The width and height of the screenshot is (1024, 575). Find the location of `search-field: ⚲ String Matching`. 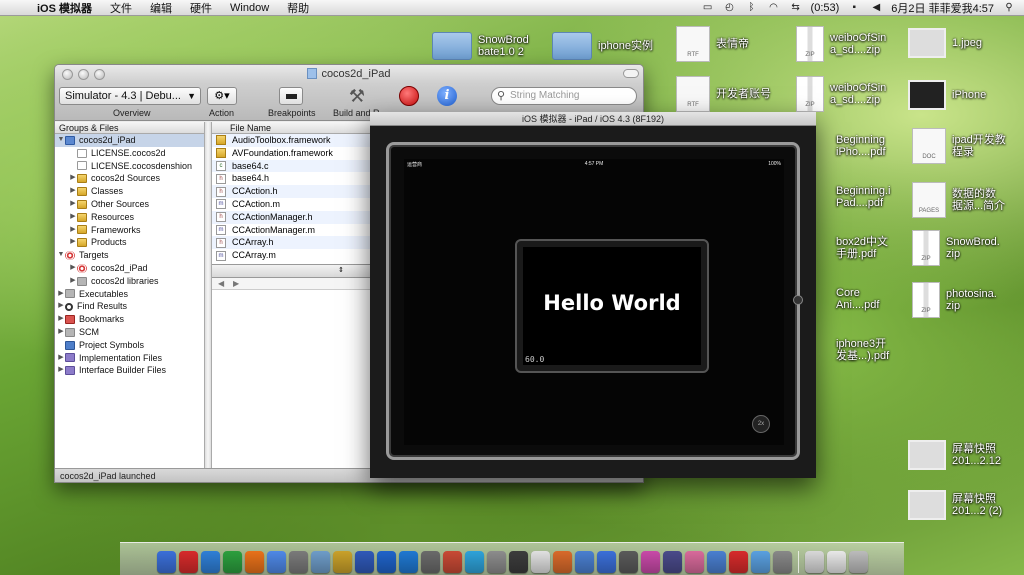

search-field: ⚲ String Matching is located at coordinates (564, 96).